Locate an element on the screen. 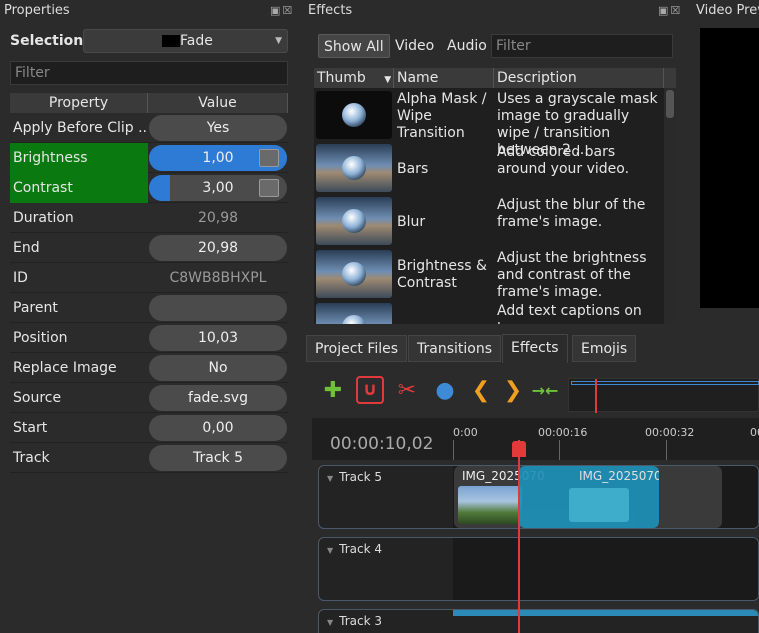  tab-emojis: Emojis is located at coordinates (604, 348).